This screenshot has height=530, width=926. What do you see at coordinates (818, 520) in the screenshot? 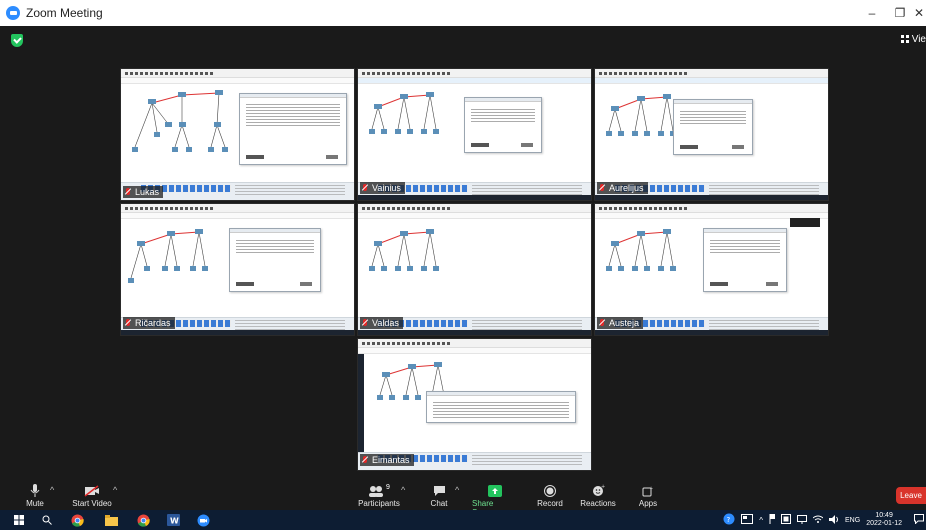
I see `wifi-icon` at bounding box center [818, 520].